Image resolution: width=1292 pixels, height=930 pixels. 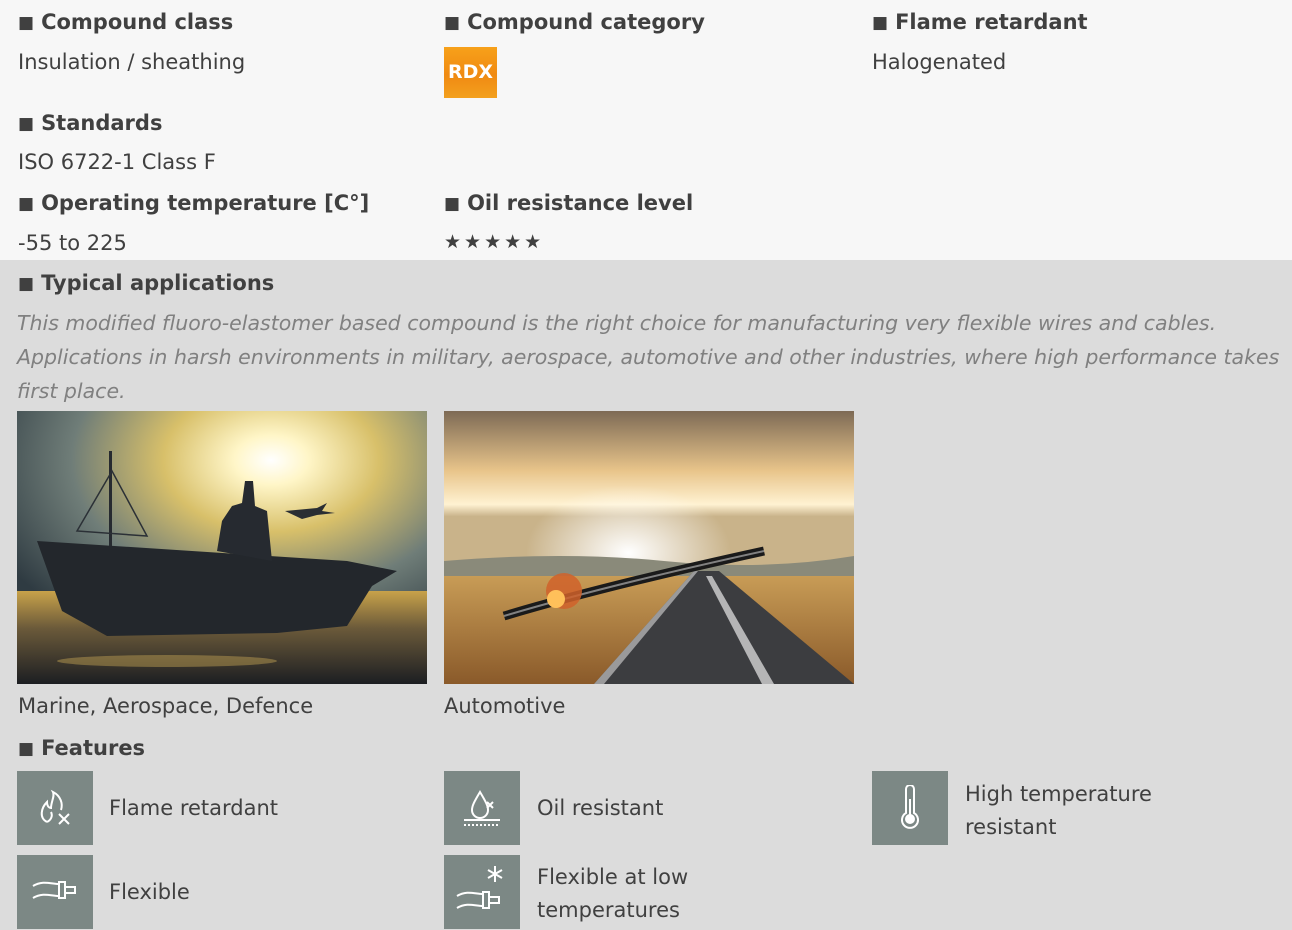 What do you see at coordinates (470, 72) in the screenshot?
I see `category-badge: RDX` at bounding box center [470, 72].